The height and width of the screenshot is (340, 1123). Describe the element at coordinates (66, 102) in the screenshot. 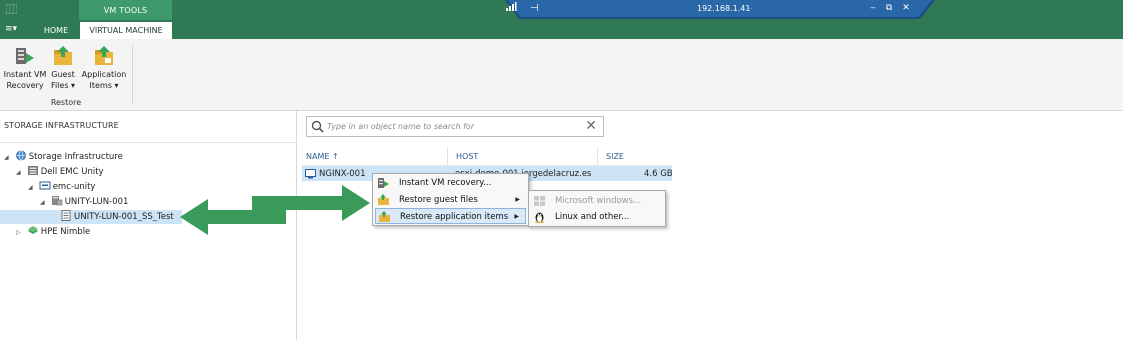

I see `ribbon-group-restore: Restore` at that location.